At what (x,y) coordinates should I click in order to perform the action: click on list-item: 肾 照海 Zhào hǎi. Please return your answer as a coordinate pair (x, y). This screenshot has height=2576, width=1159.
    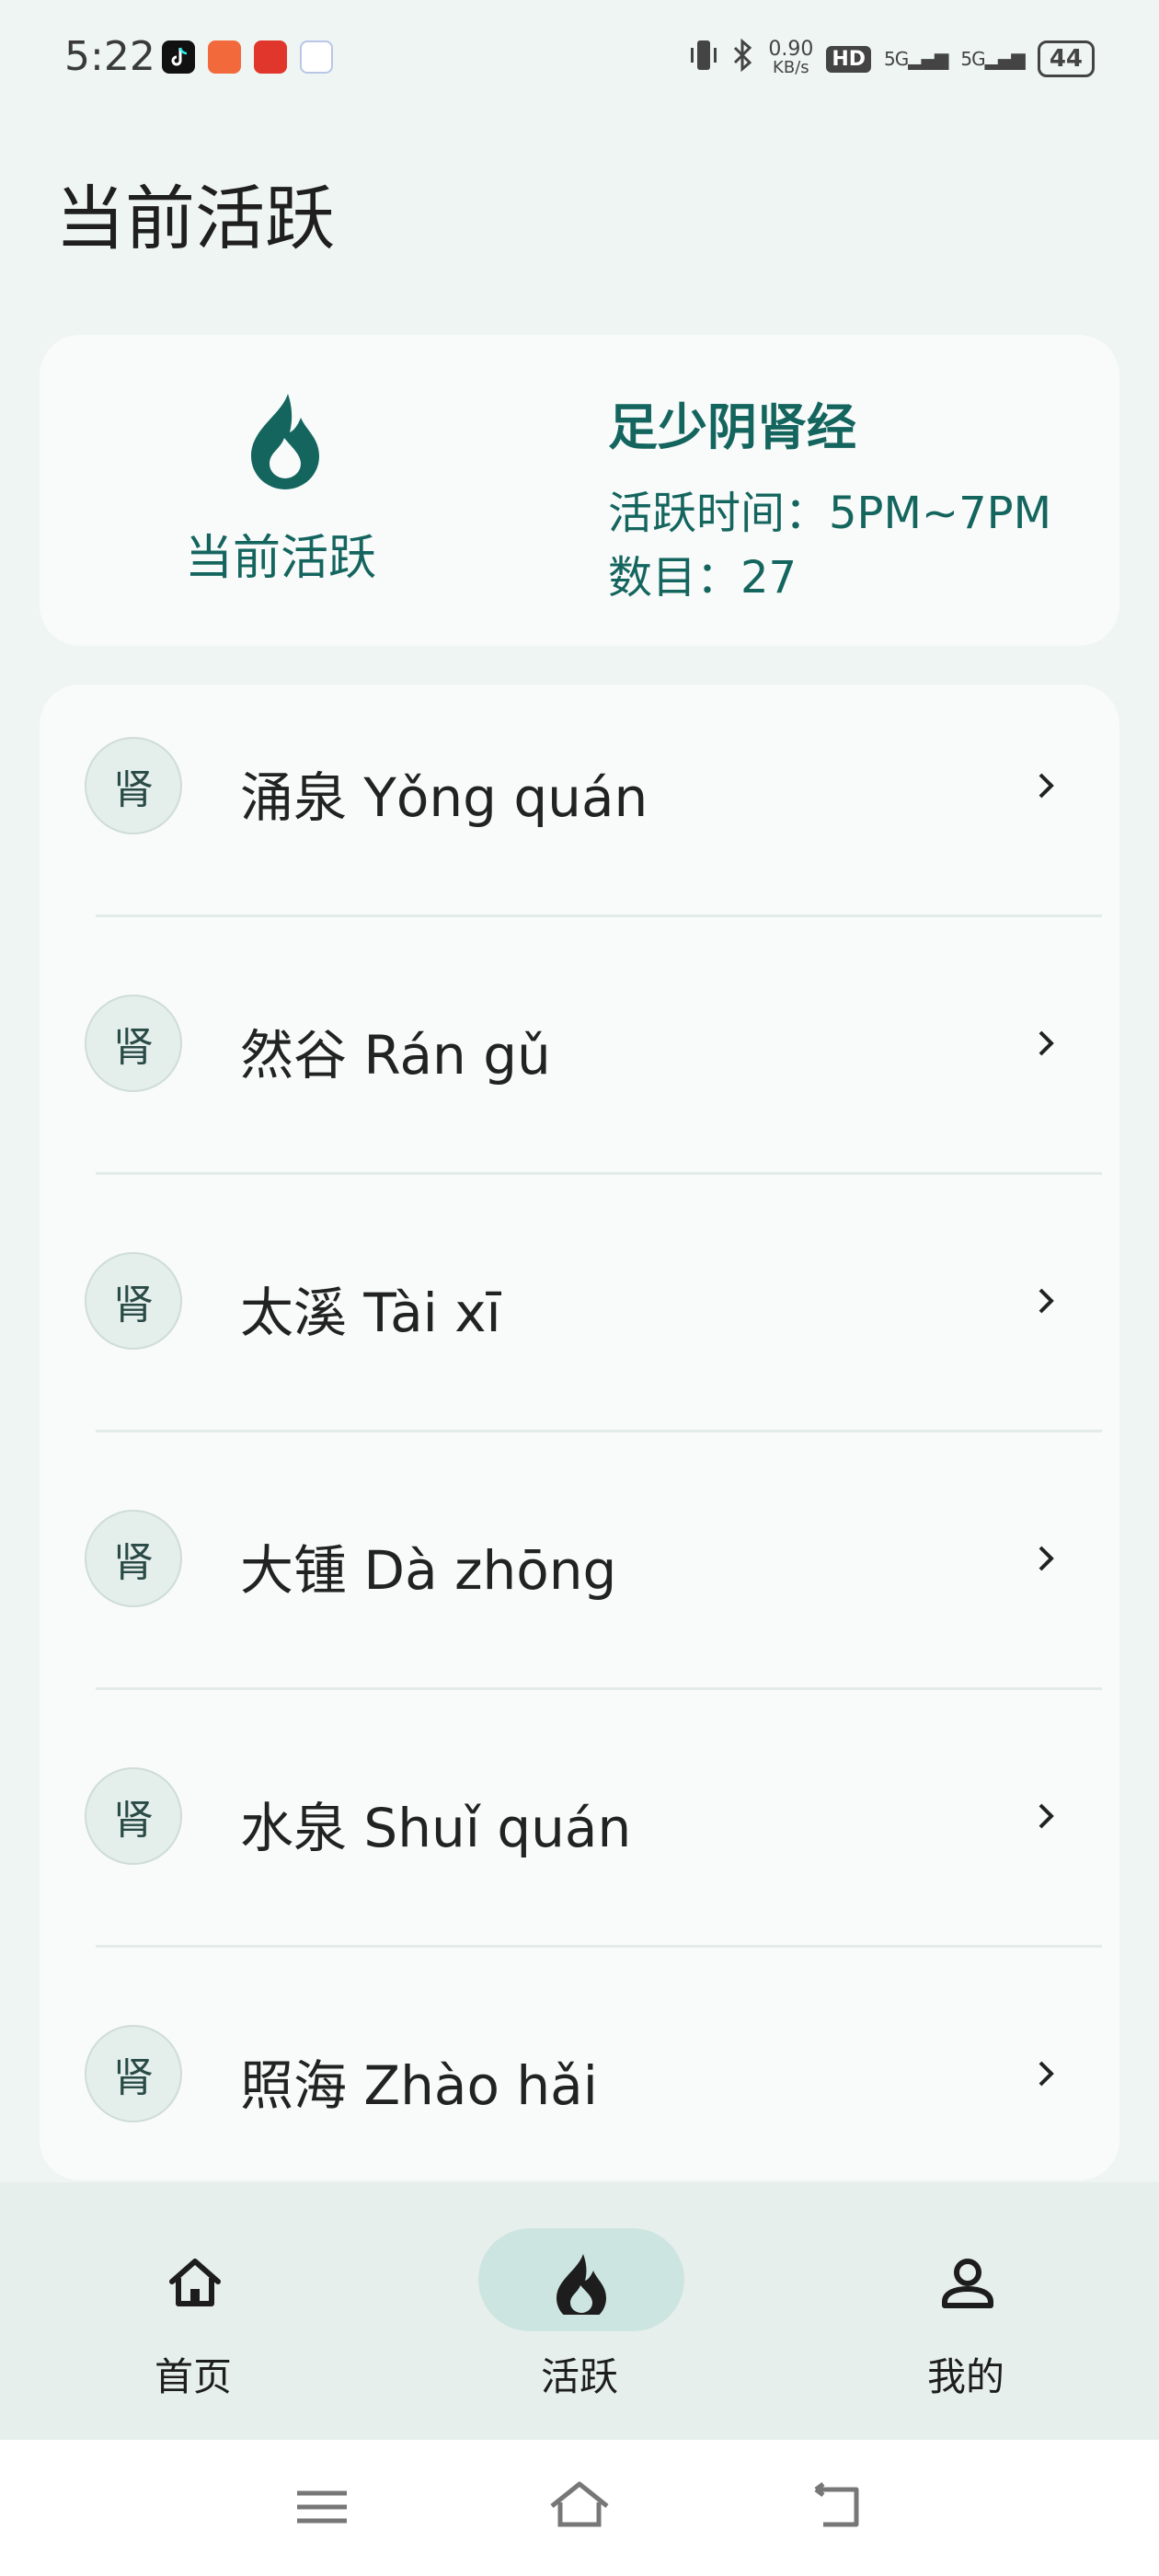
    Looking at the image, I should click on (579, 2076).